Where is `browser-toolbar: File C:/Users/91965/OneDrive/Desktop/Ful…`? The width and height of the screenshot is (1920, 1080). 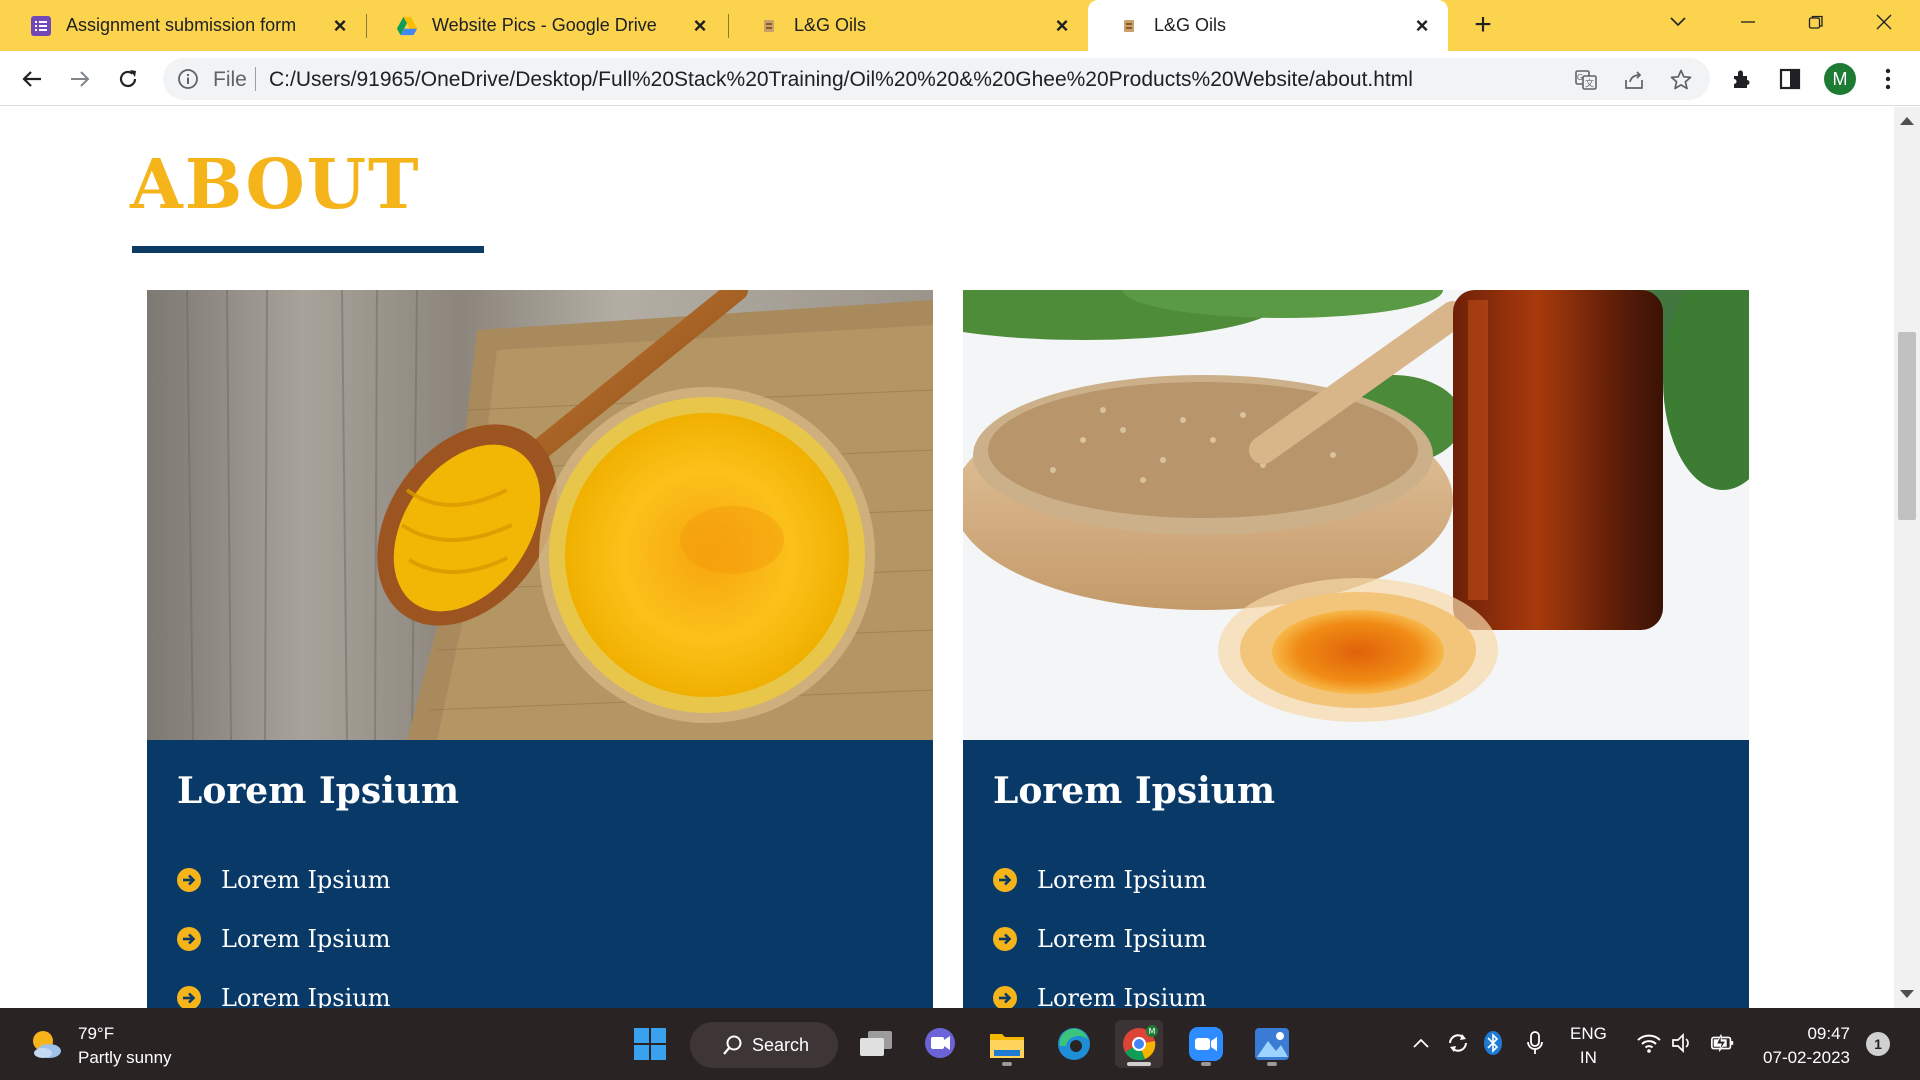
browser-toolbar: File C:/Users/91965/OneDrive/Desktop/Ful… is located at coordinates (960, 78).